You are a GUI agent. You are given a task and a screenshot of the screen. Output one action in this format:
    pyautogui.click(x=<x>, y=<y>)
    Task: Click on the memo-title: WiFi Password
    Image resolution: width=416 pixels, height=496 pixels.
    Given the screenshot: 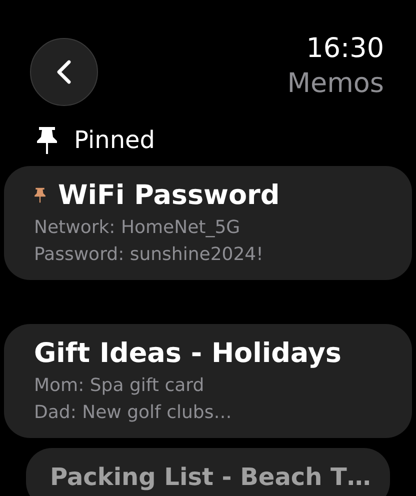 What is the action you would take?
    pyautogui.click(x=169, y=195)
    